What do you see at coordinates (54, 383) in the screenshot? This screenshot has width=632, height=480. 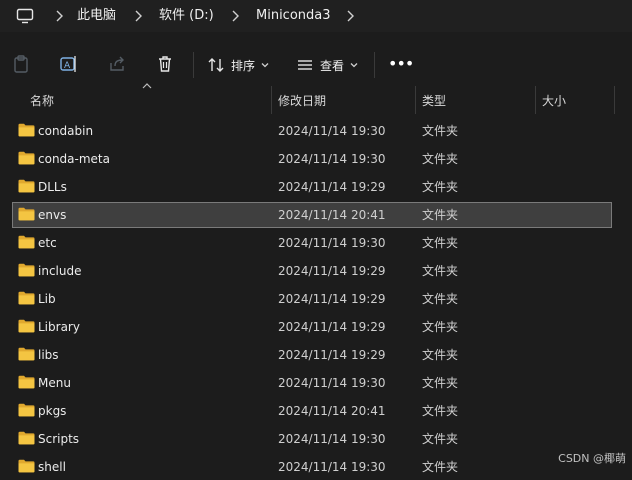 I see `file-name: Menu` at bounding box center [54, 383].